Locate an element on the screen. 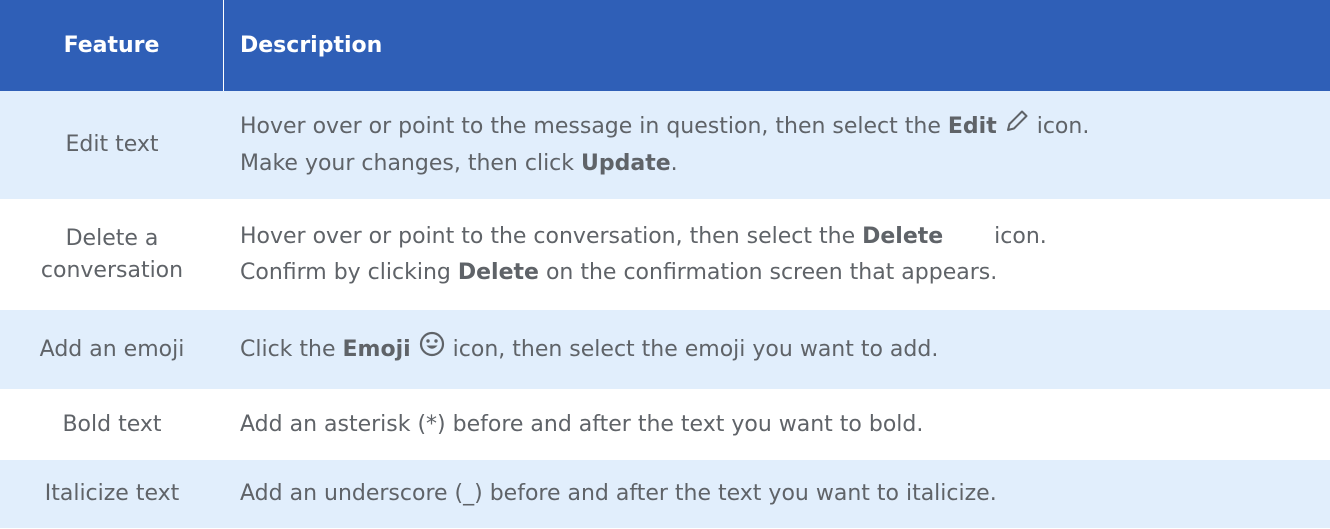 The height and width of the screenshot is (529, 1330). description-bold: Emoji is located at coordinates (376, 349).